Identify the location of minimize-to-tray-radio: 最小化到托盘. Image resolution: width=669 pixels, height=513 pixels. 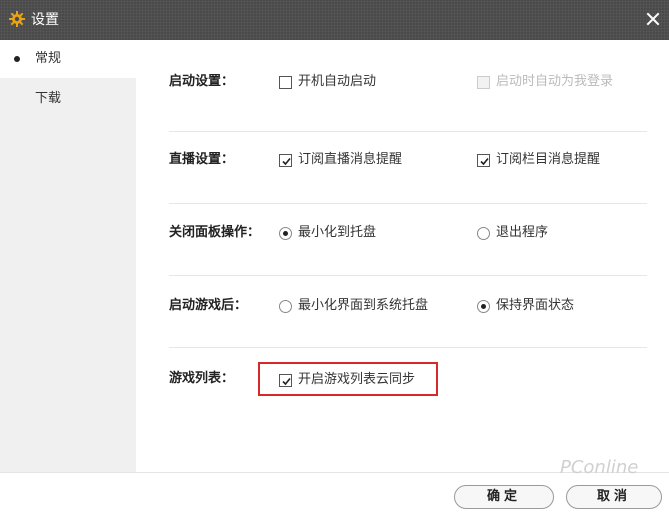
(327, 233).